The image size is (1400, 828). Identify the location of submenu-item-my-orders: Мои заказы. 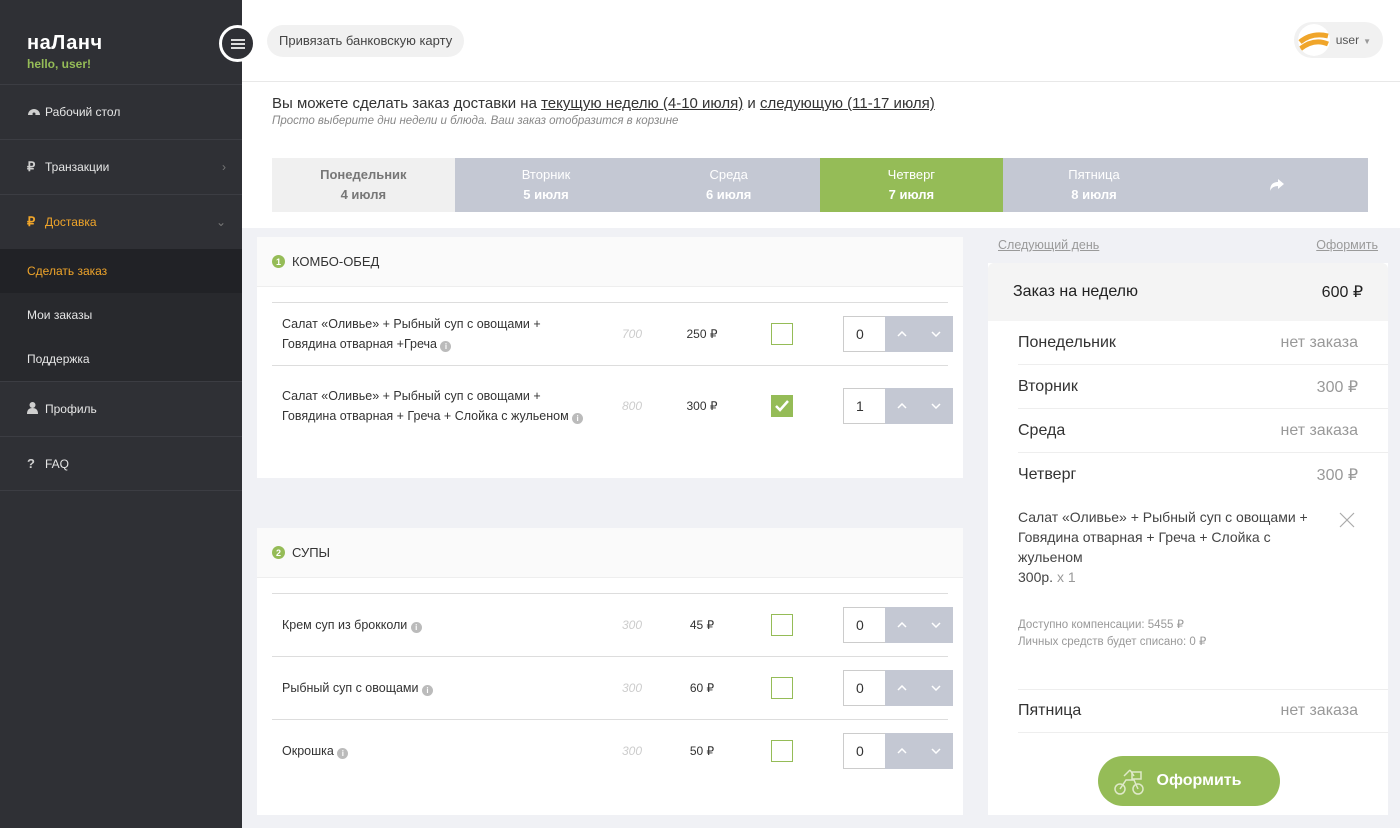
(121, 315).